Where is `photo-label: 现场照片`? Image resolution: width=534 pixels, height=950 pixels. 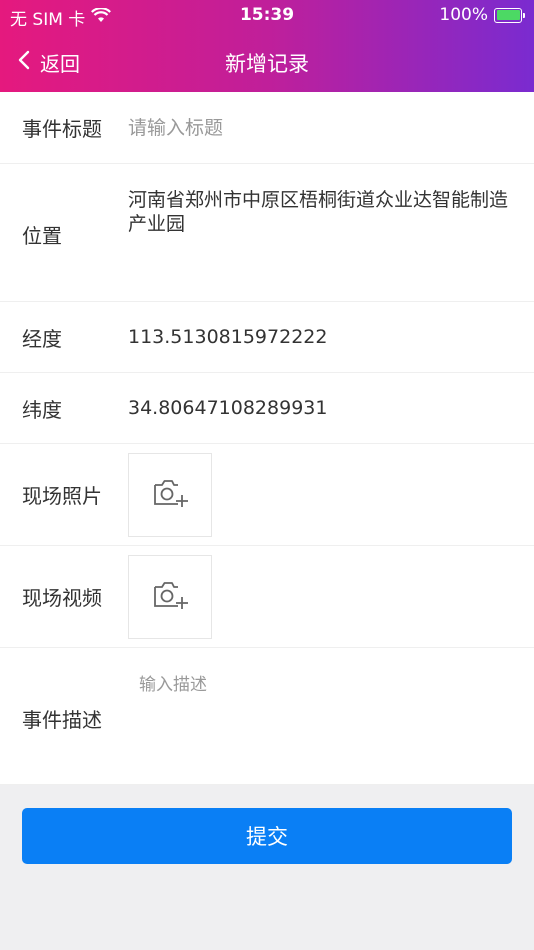
photo-label: 现场照片 is located at coordinates (62, 496).